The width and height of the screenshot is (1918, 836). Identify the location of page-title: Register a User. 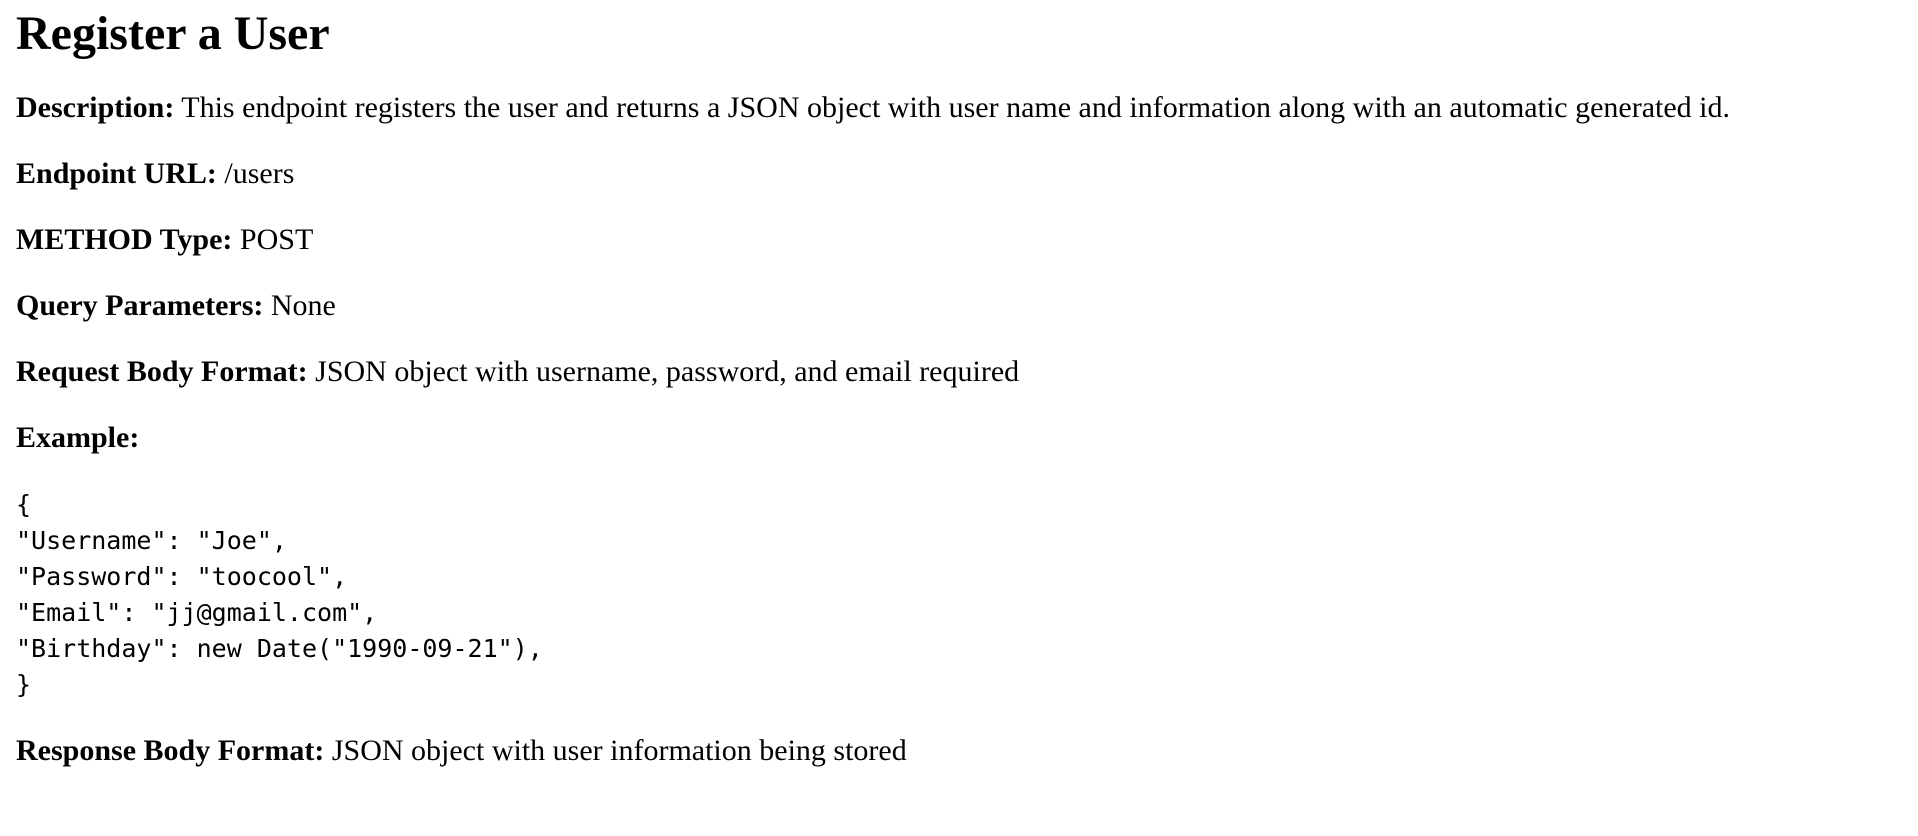
(173, 33).